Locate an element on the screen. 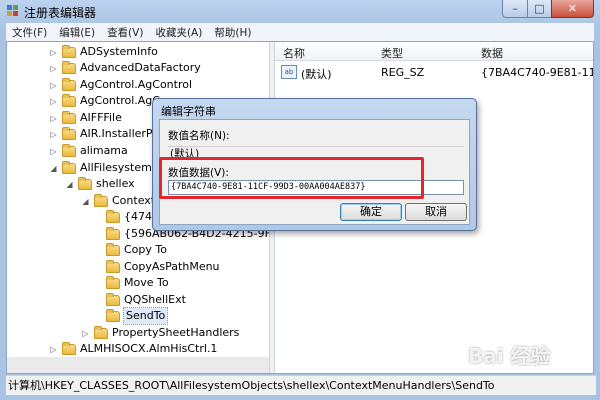  menu-file: 文件(F) is located at coordinates (29, 32).